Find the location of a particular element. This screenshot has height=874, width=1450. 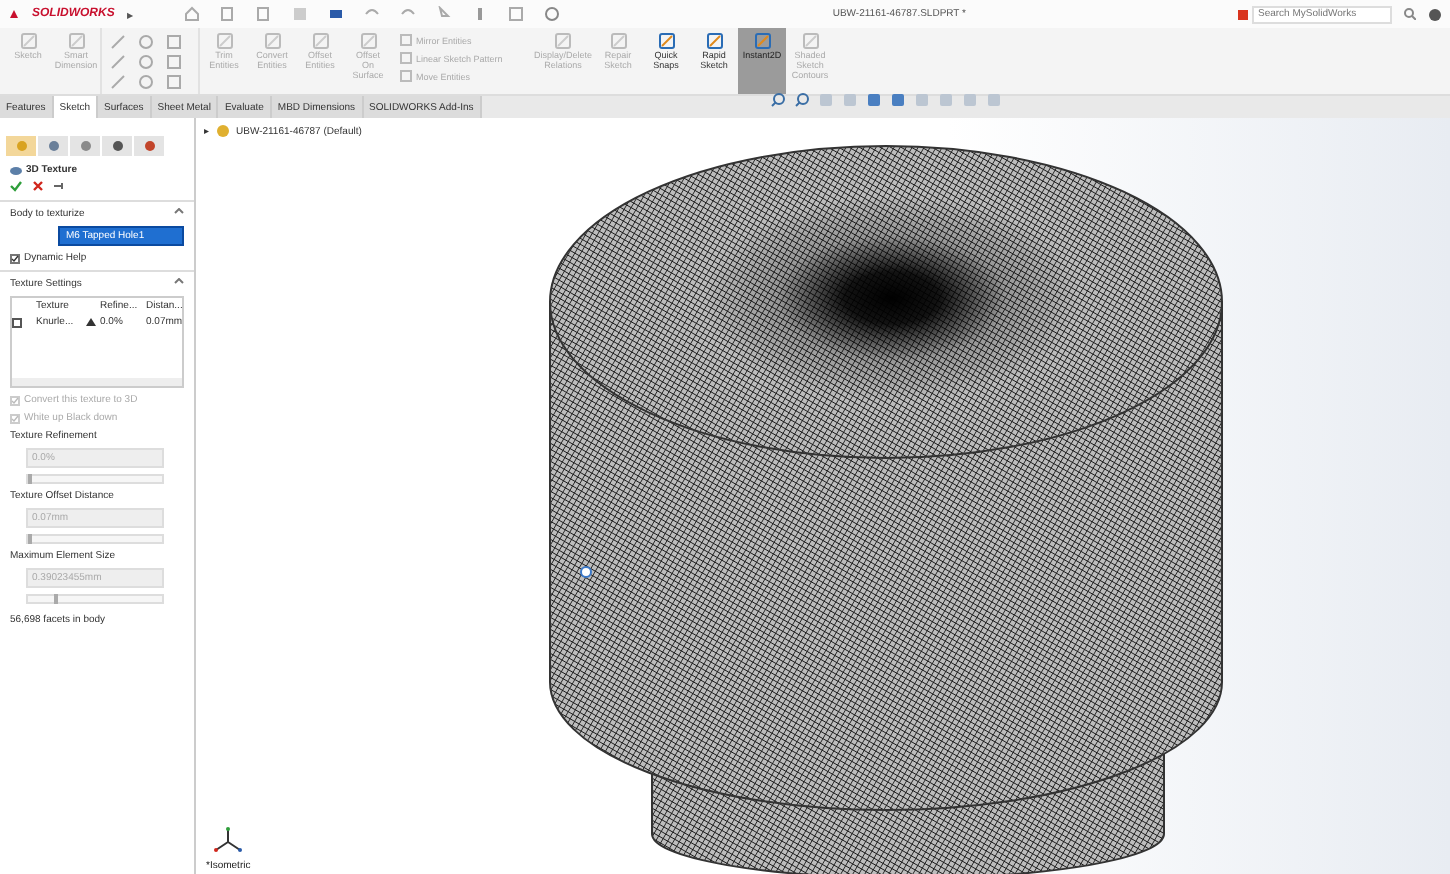

checkbox is located at coordinates (15, 258).